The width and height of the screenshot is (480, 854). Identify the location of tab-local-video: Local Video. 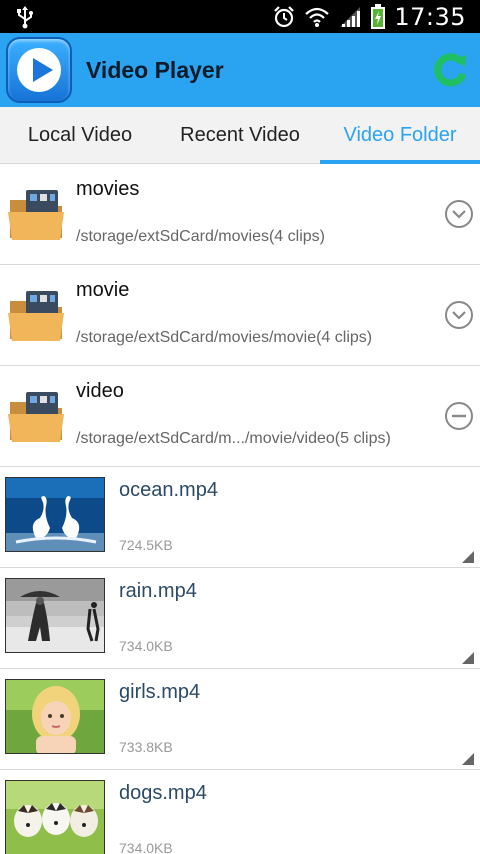
(80, 135).